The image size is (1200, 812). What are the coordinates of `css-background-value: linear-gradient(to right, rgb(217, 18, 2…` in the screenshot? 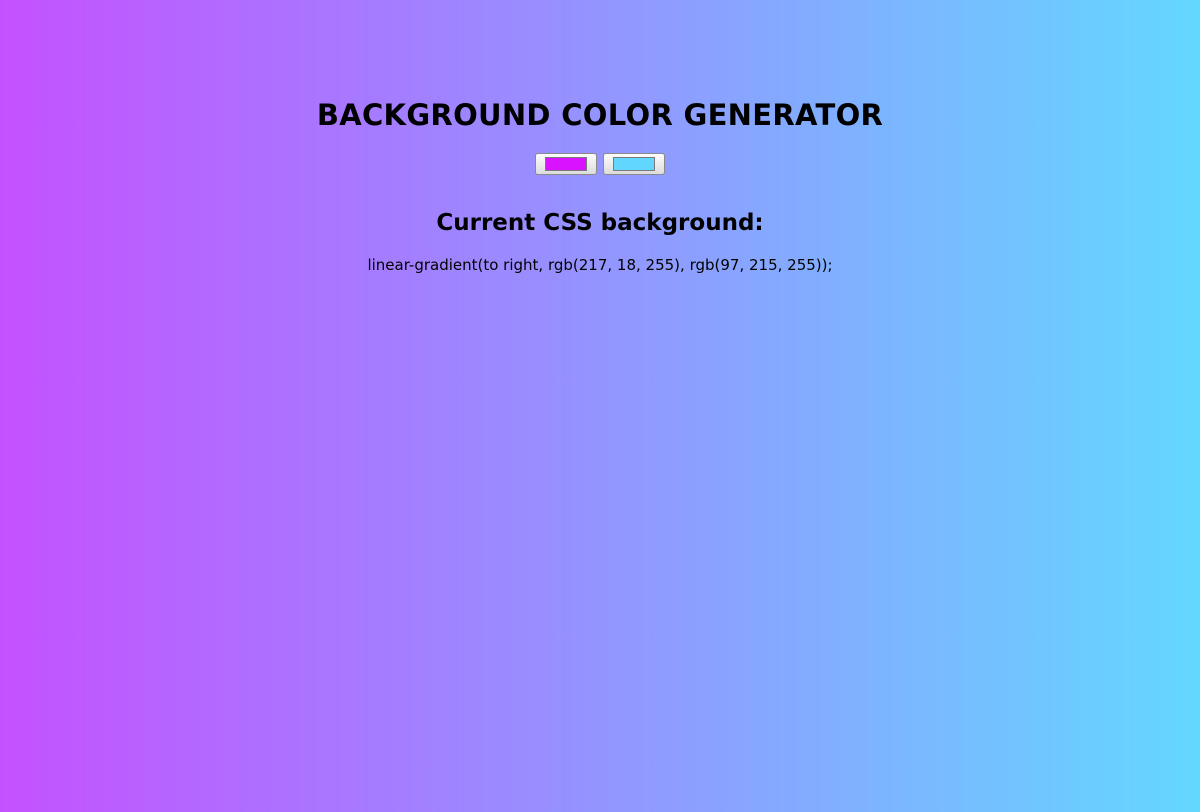 It's located at (600, 265).